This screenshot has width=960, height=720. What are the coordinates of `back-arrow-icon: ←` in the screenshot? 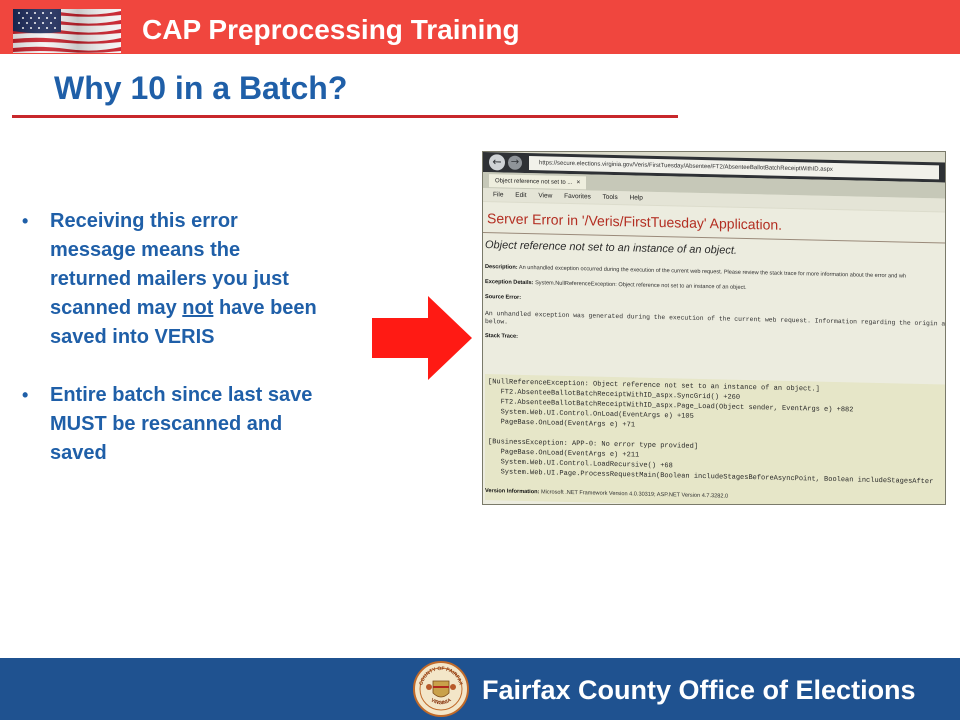 It's located at (497, 162).